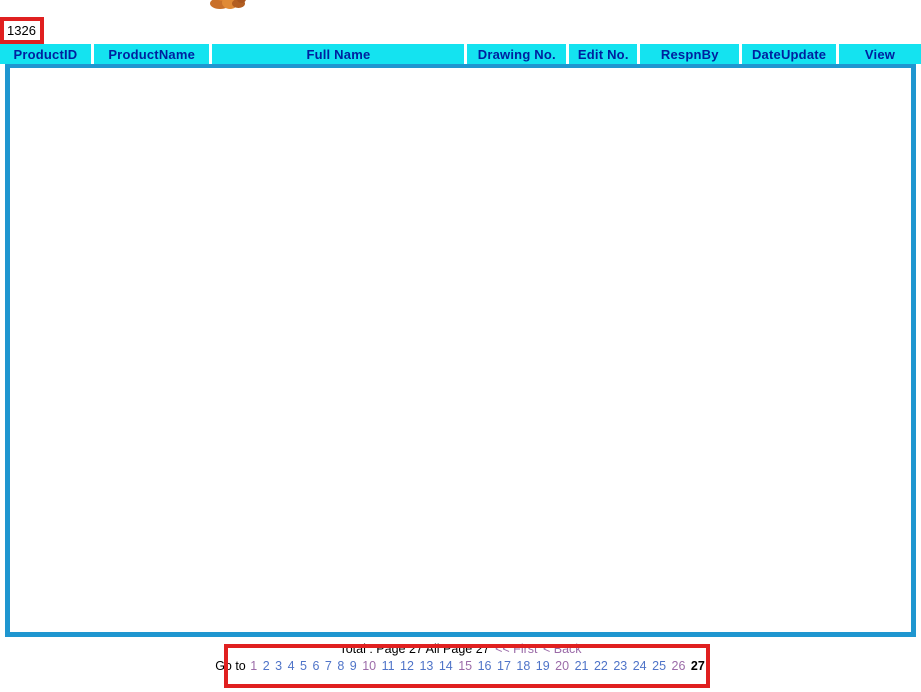 This screenshot has height=692, width=921. What do you see at coordinates (485, 666) in the screenshot?
I see `page-link: 16` at bounding box center [485, 666].